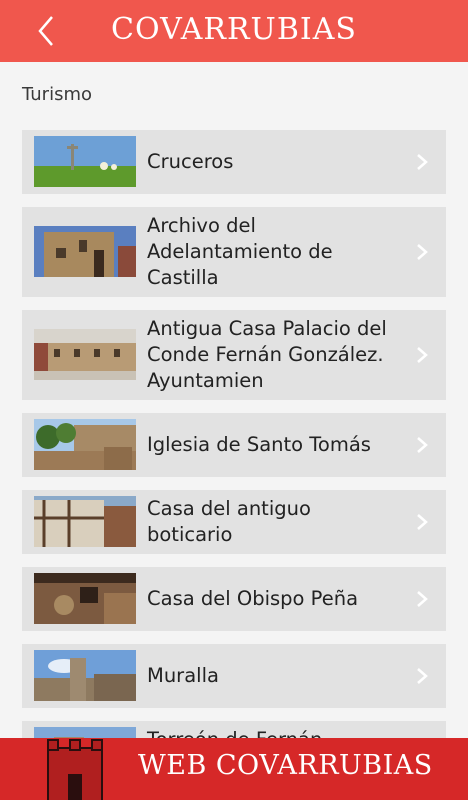 The image size is (468, 800). What do you see at coordinates (57, 94) in the screenshot?
I see `section-title: Turismo` at bounding box center [57, 94].